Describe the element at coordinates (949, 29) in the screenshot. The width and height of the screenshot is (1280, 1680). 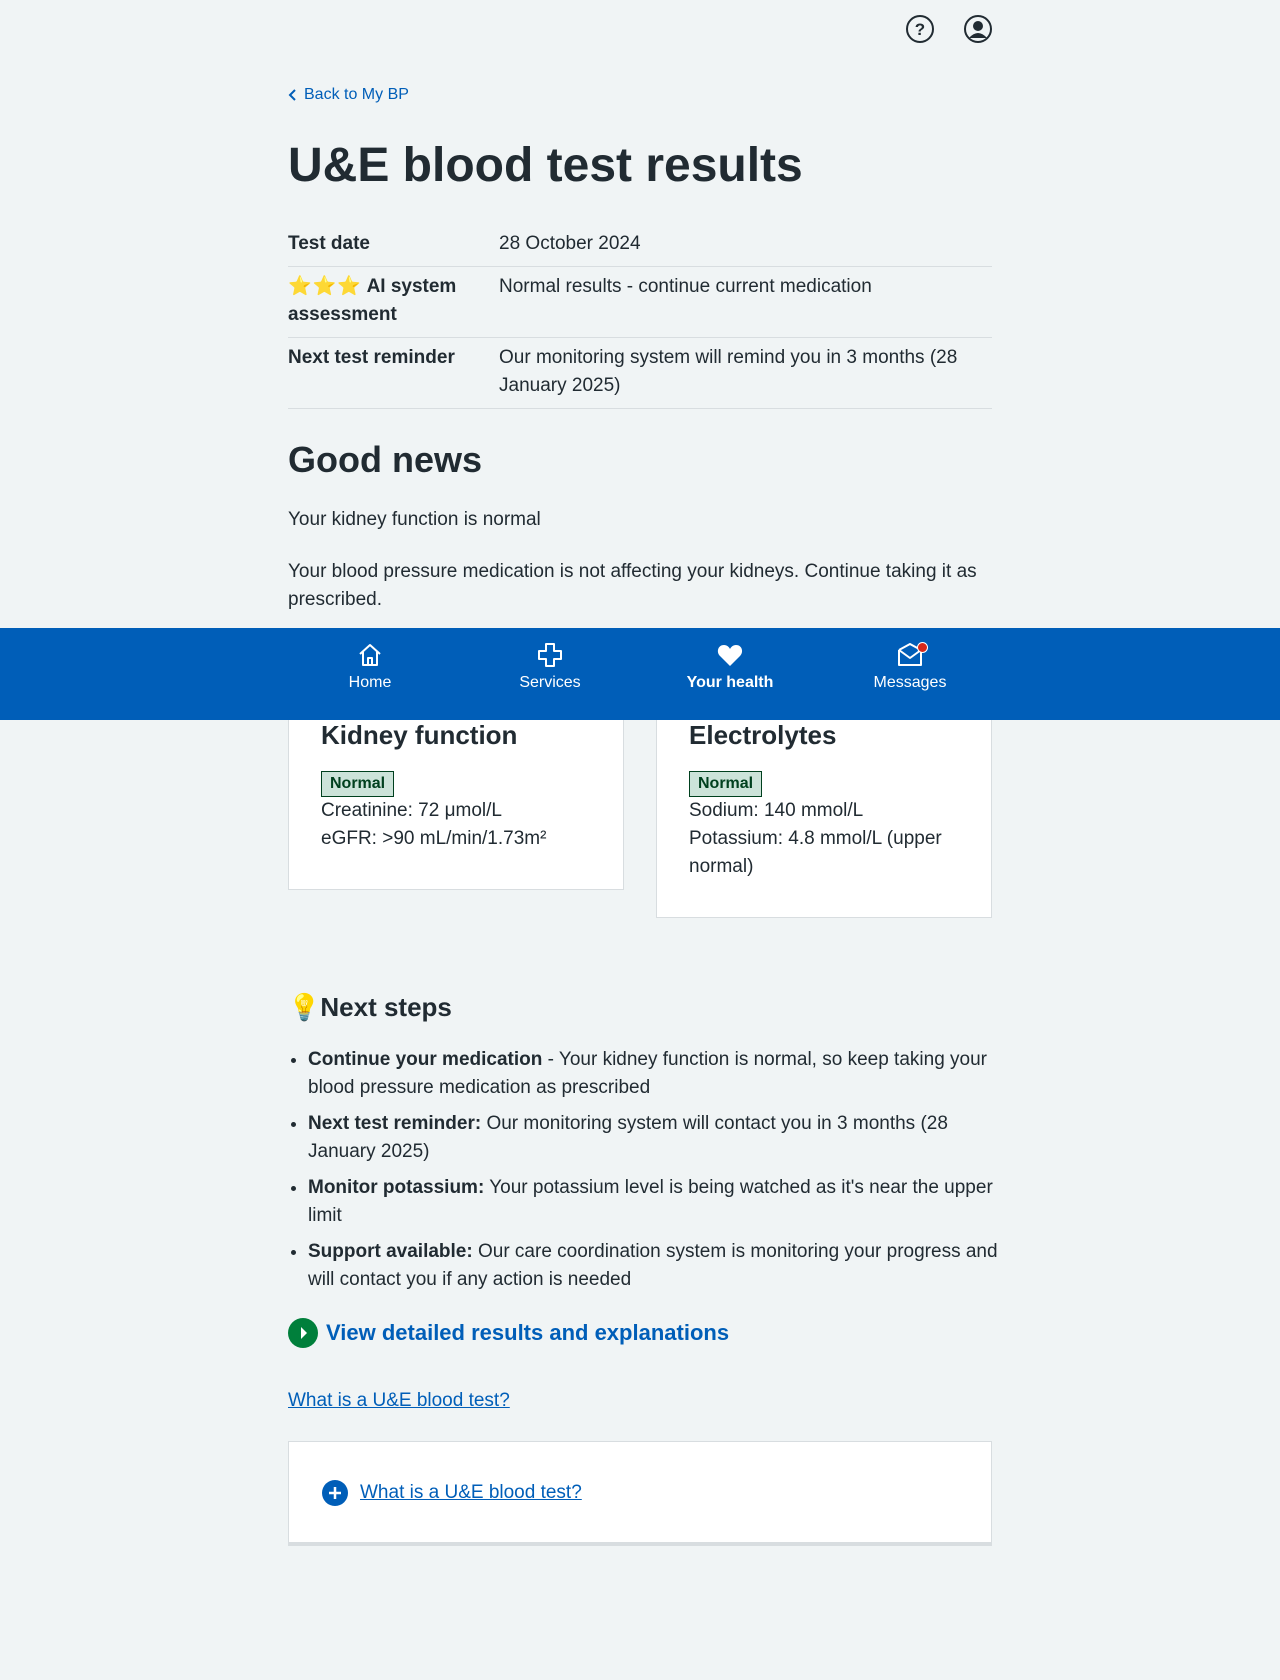
I see `header-icons: ?` at that location.